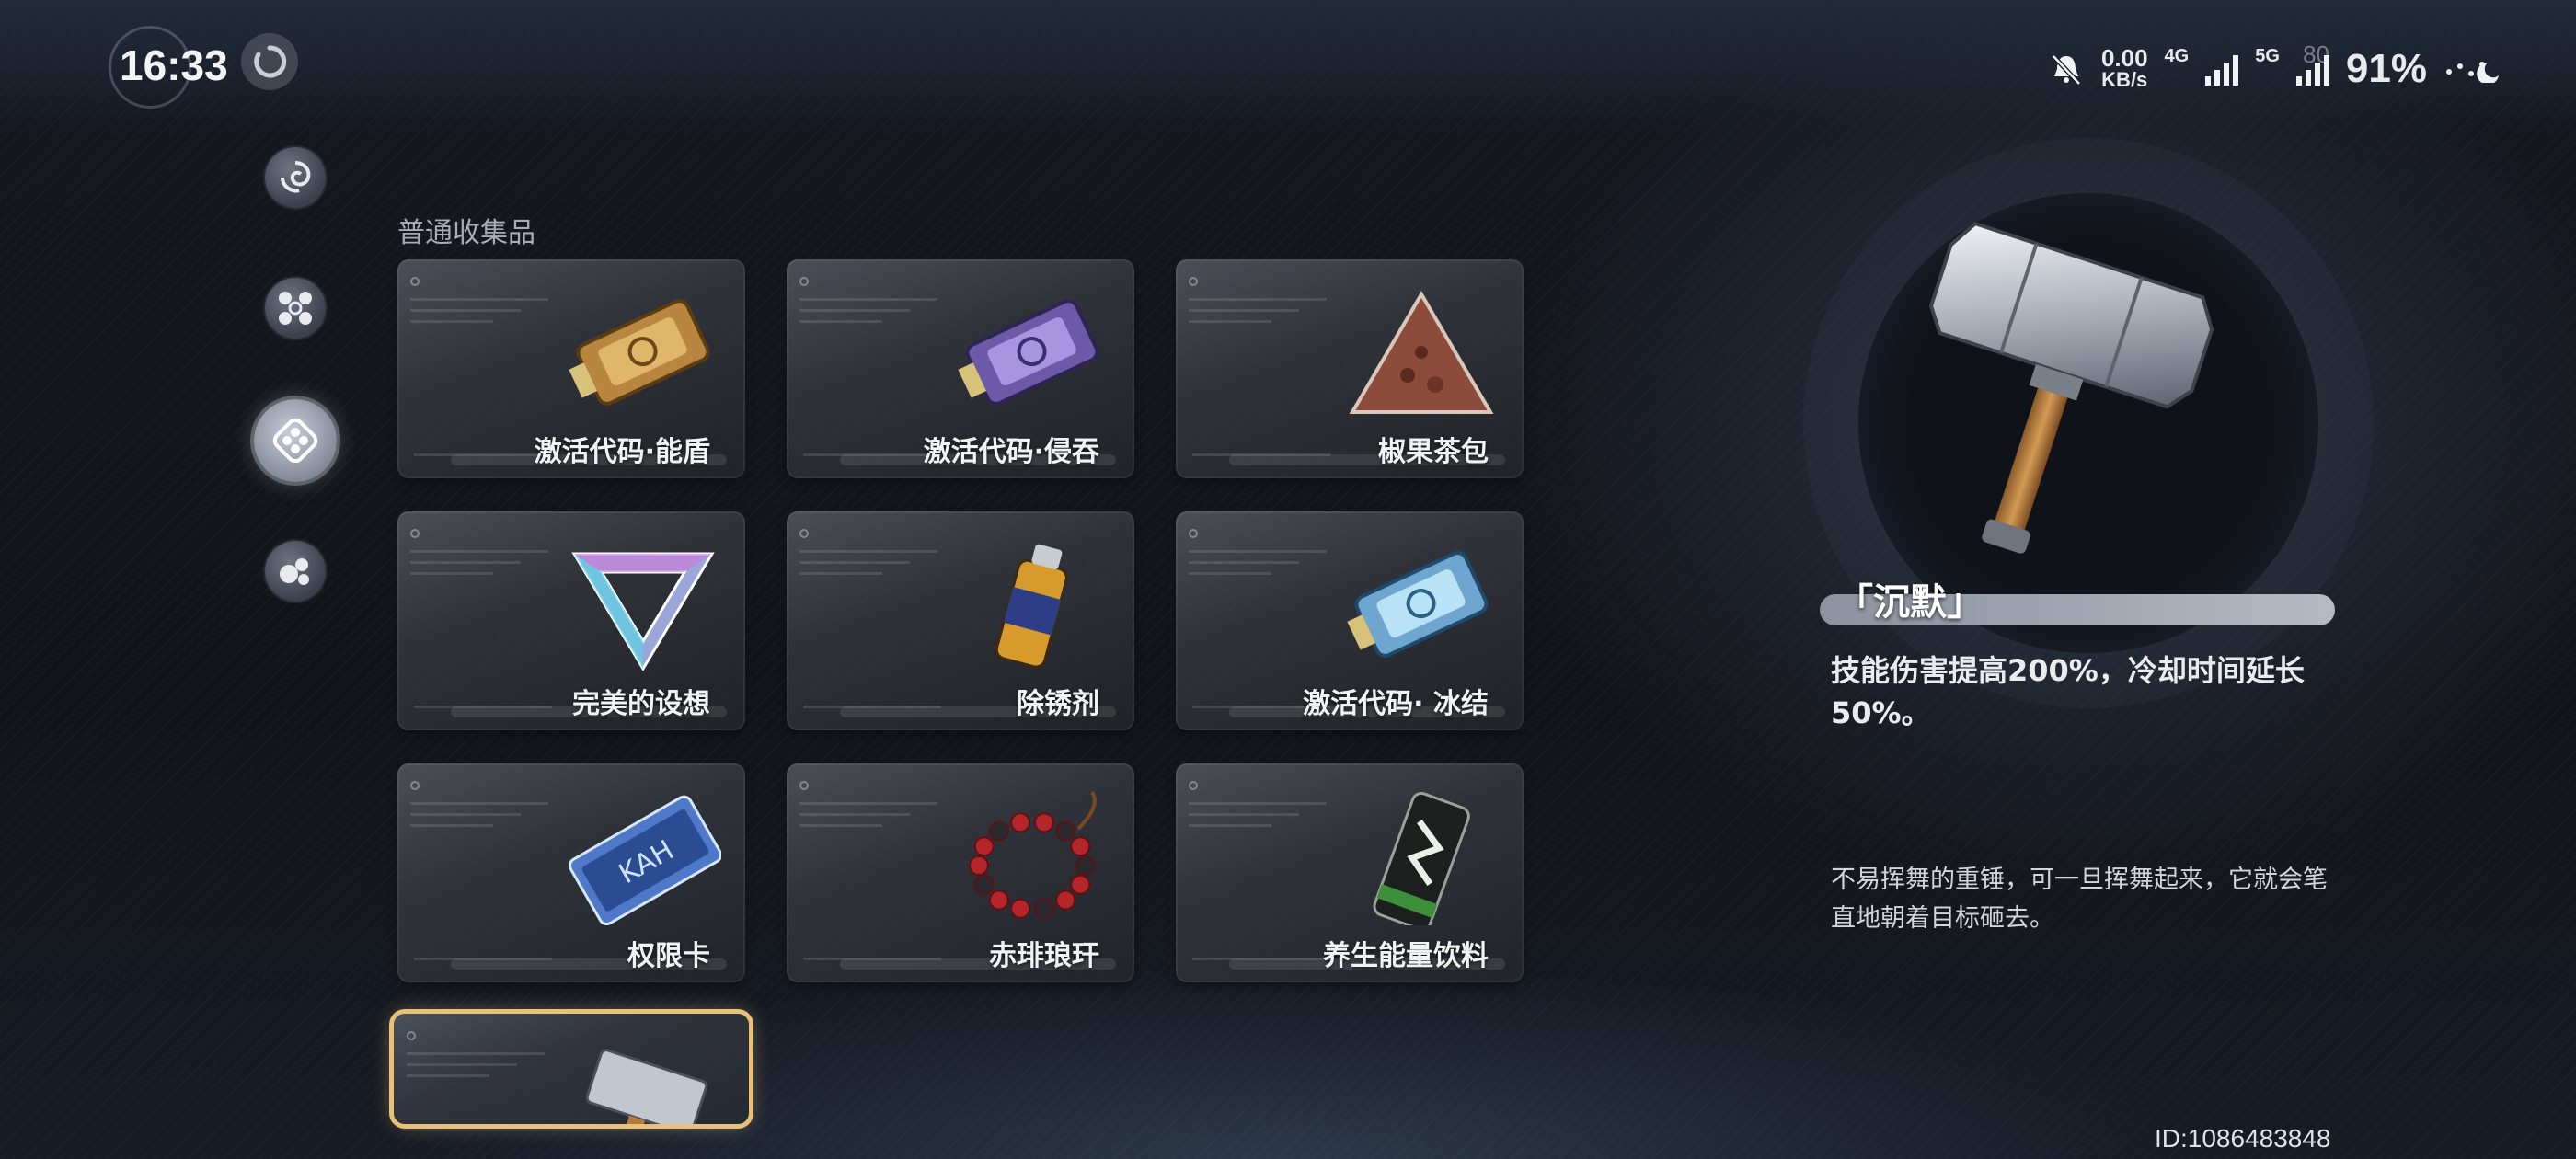  What do you see at coordinates (1406, 956) in the screenshot?
I see `card-label: 养生能量饮料` at bounding box center [1406, 956].